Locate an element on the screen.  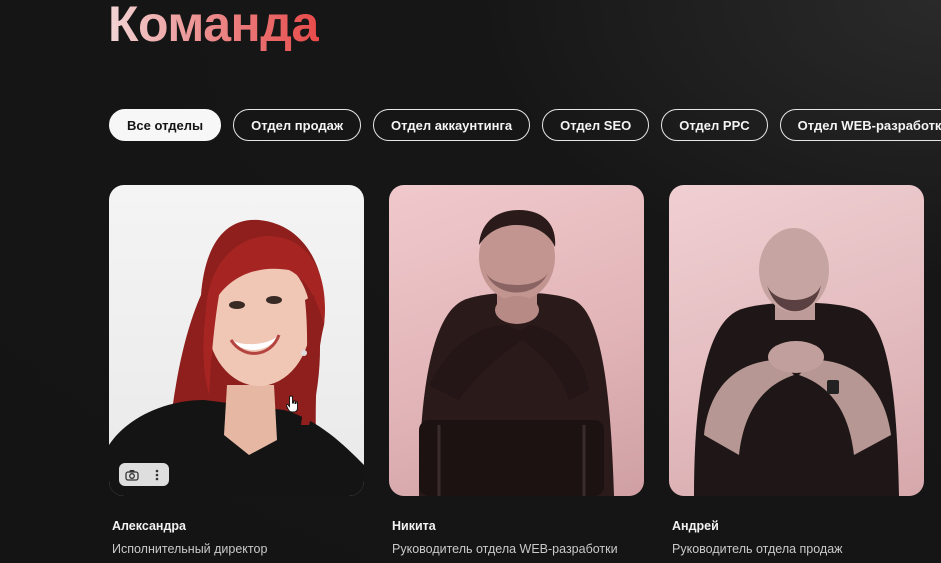
image-tools is located at coordinates (144, 474).